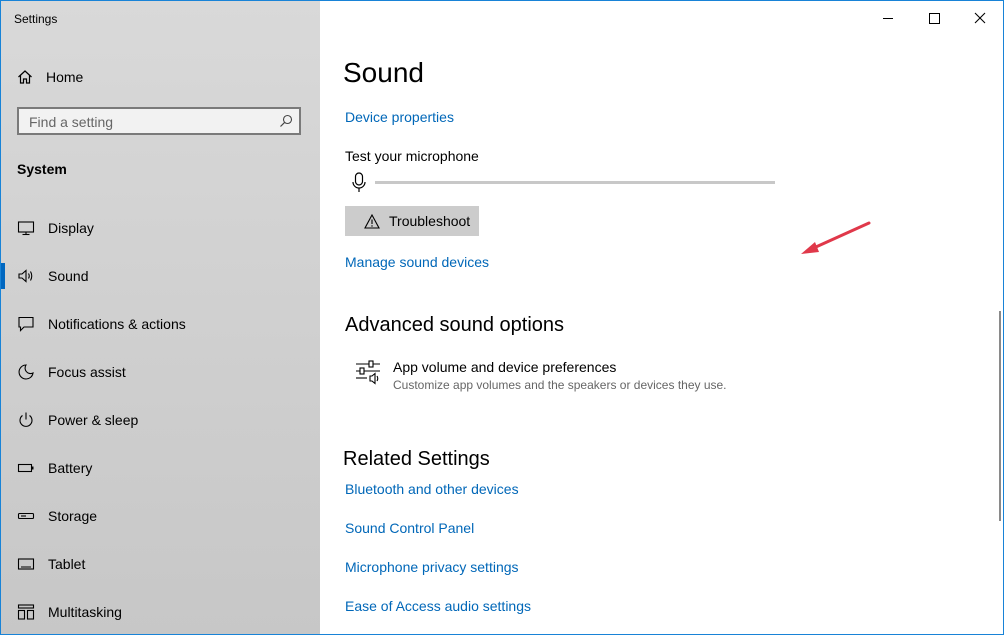 This screenshot has height=635, width=1004. I want to click on troubleshoot-button: Troubleshoot, so click(412, 221).